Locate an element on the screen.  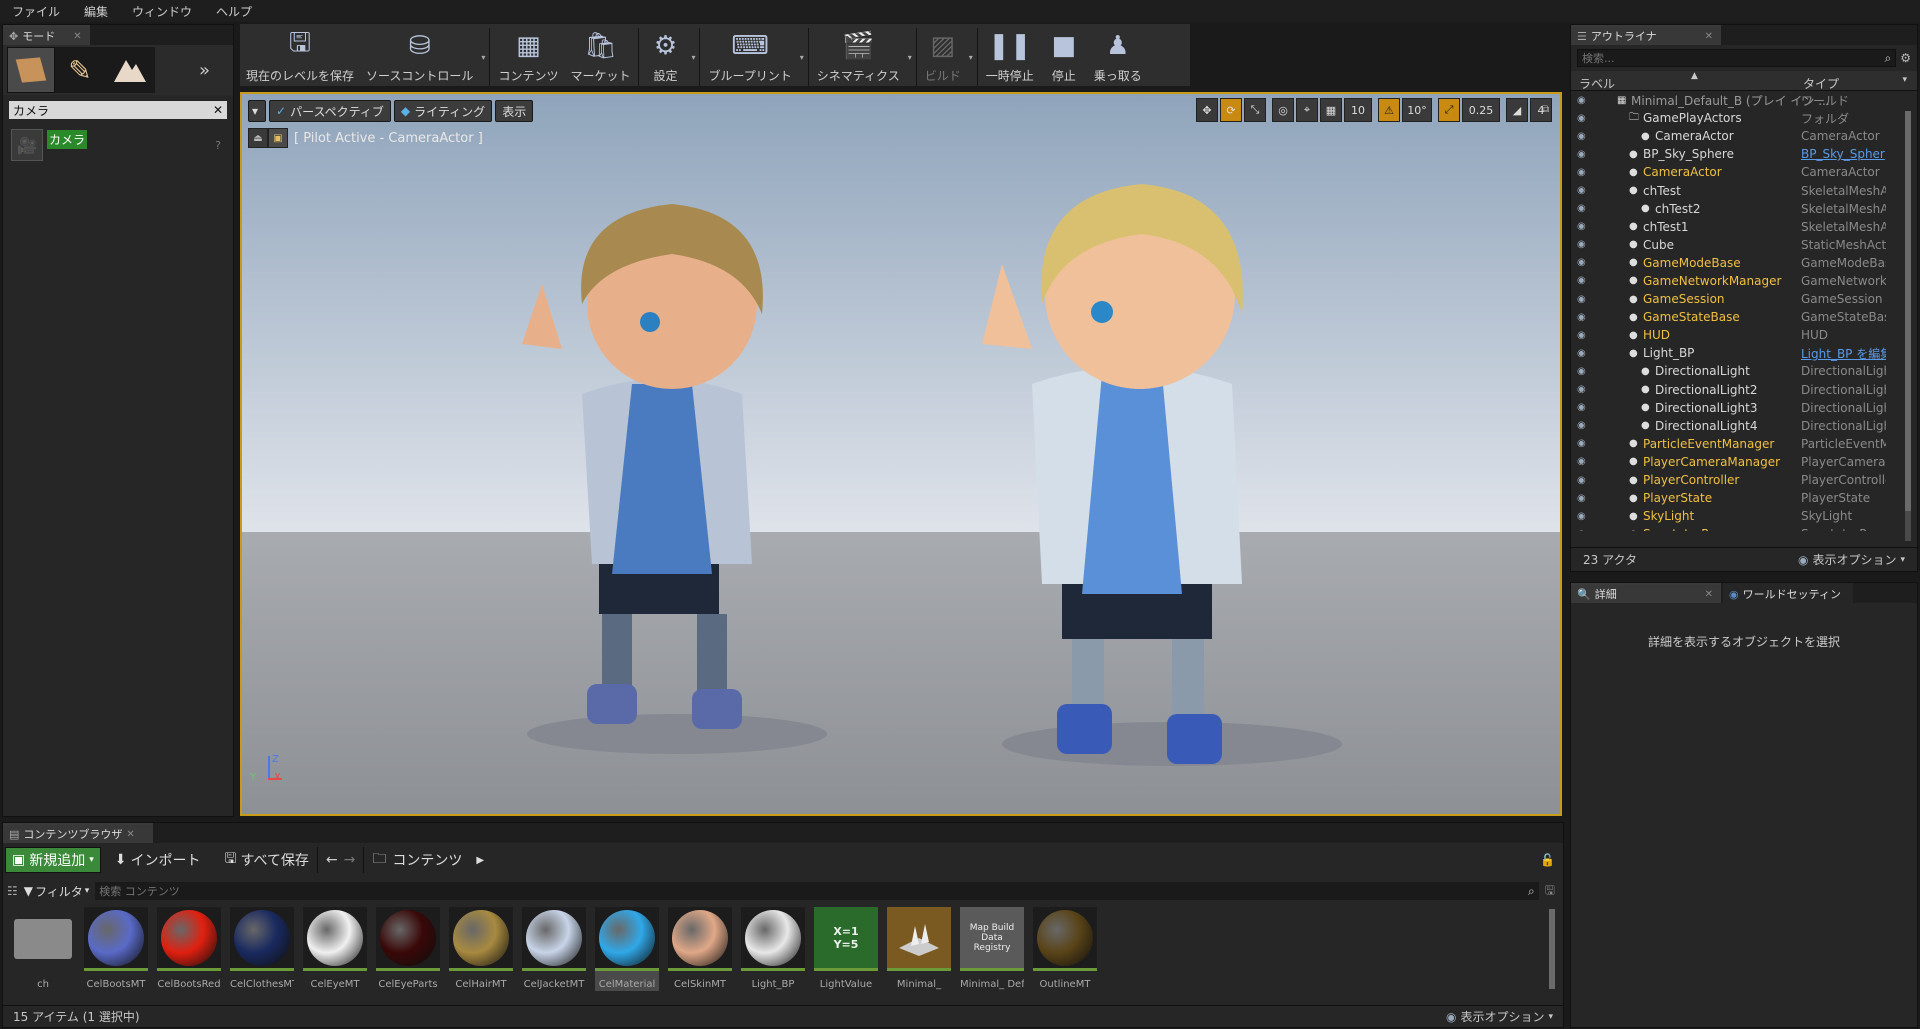
filter-button: ▼ フィルタ ▾ is located at coordinates (57, 891).